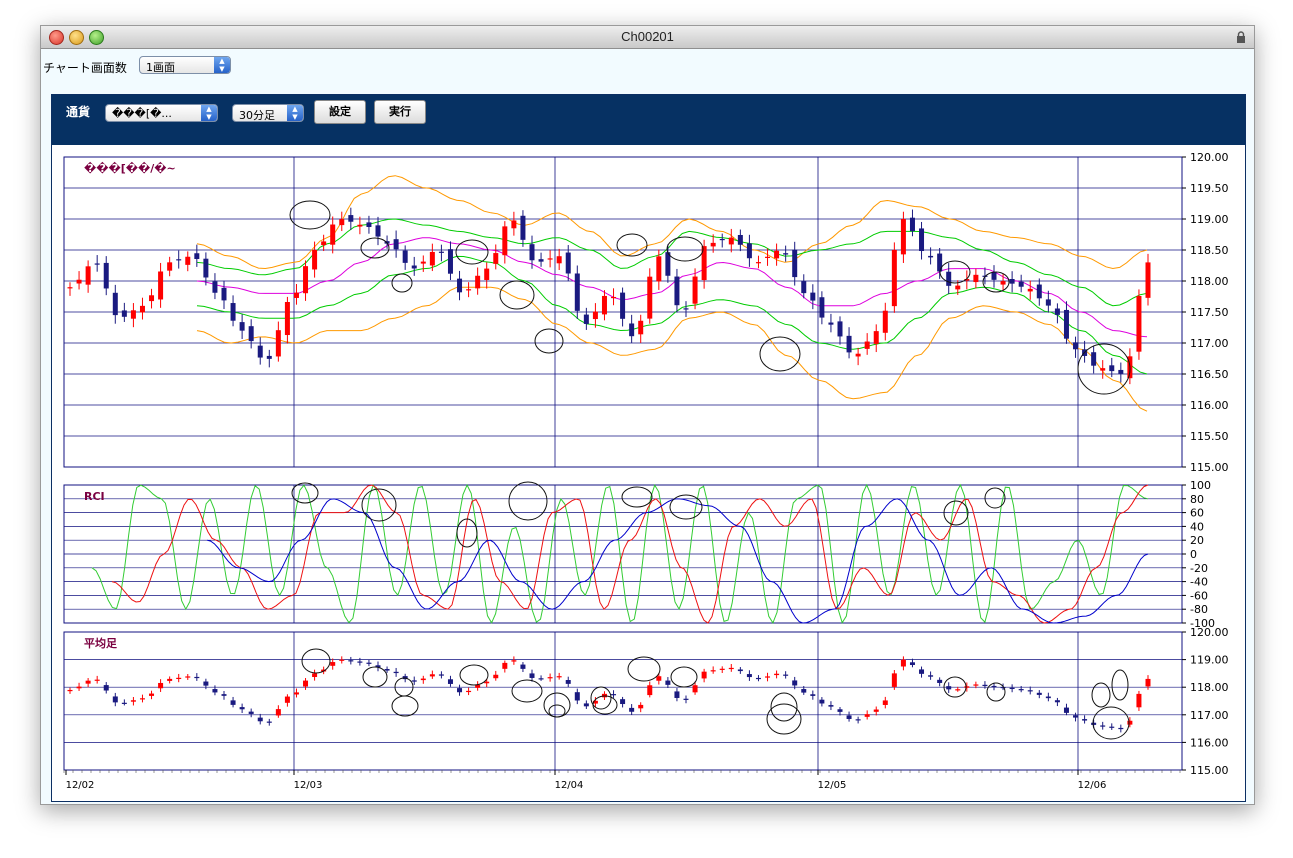 This screenshot has width=1293, height=858. What do you see at coordinates (1200, 485) in the screenshot?
I see `y-tick-label: 100` at bounding box center [1200, 485].